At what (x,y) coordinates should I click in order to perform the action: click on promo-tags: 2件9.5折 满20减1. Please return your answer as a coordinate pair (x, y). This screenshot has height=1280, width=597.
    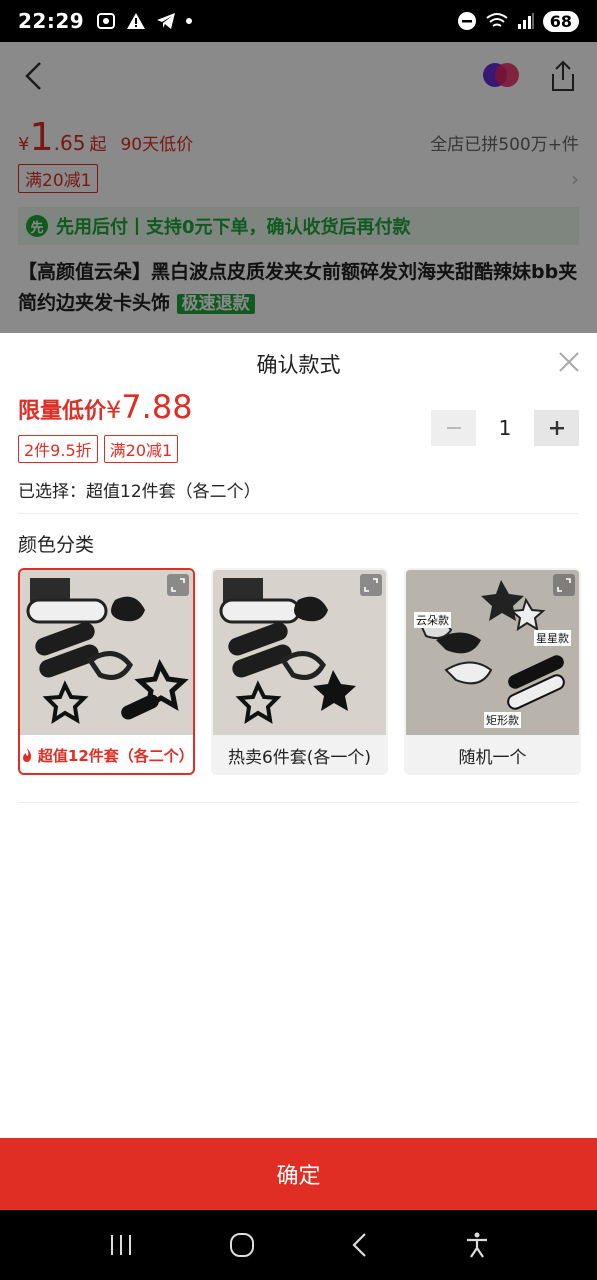
    Looking at the image, I should click on (98, 449).